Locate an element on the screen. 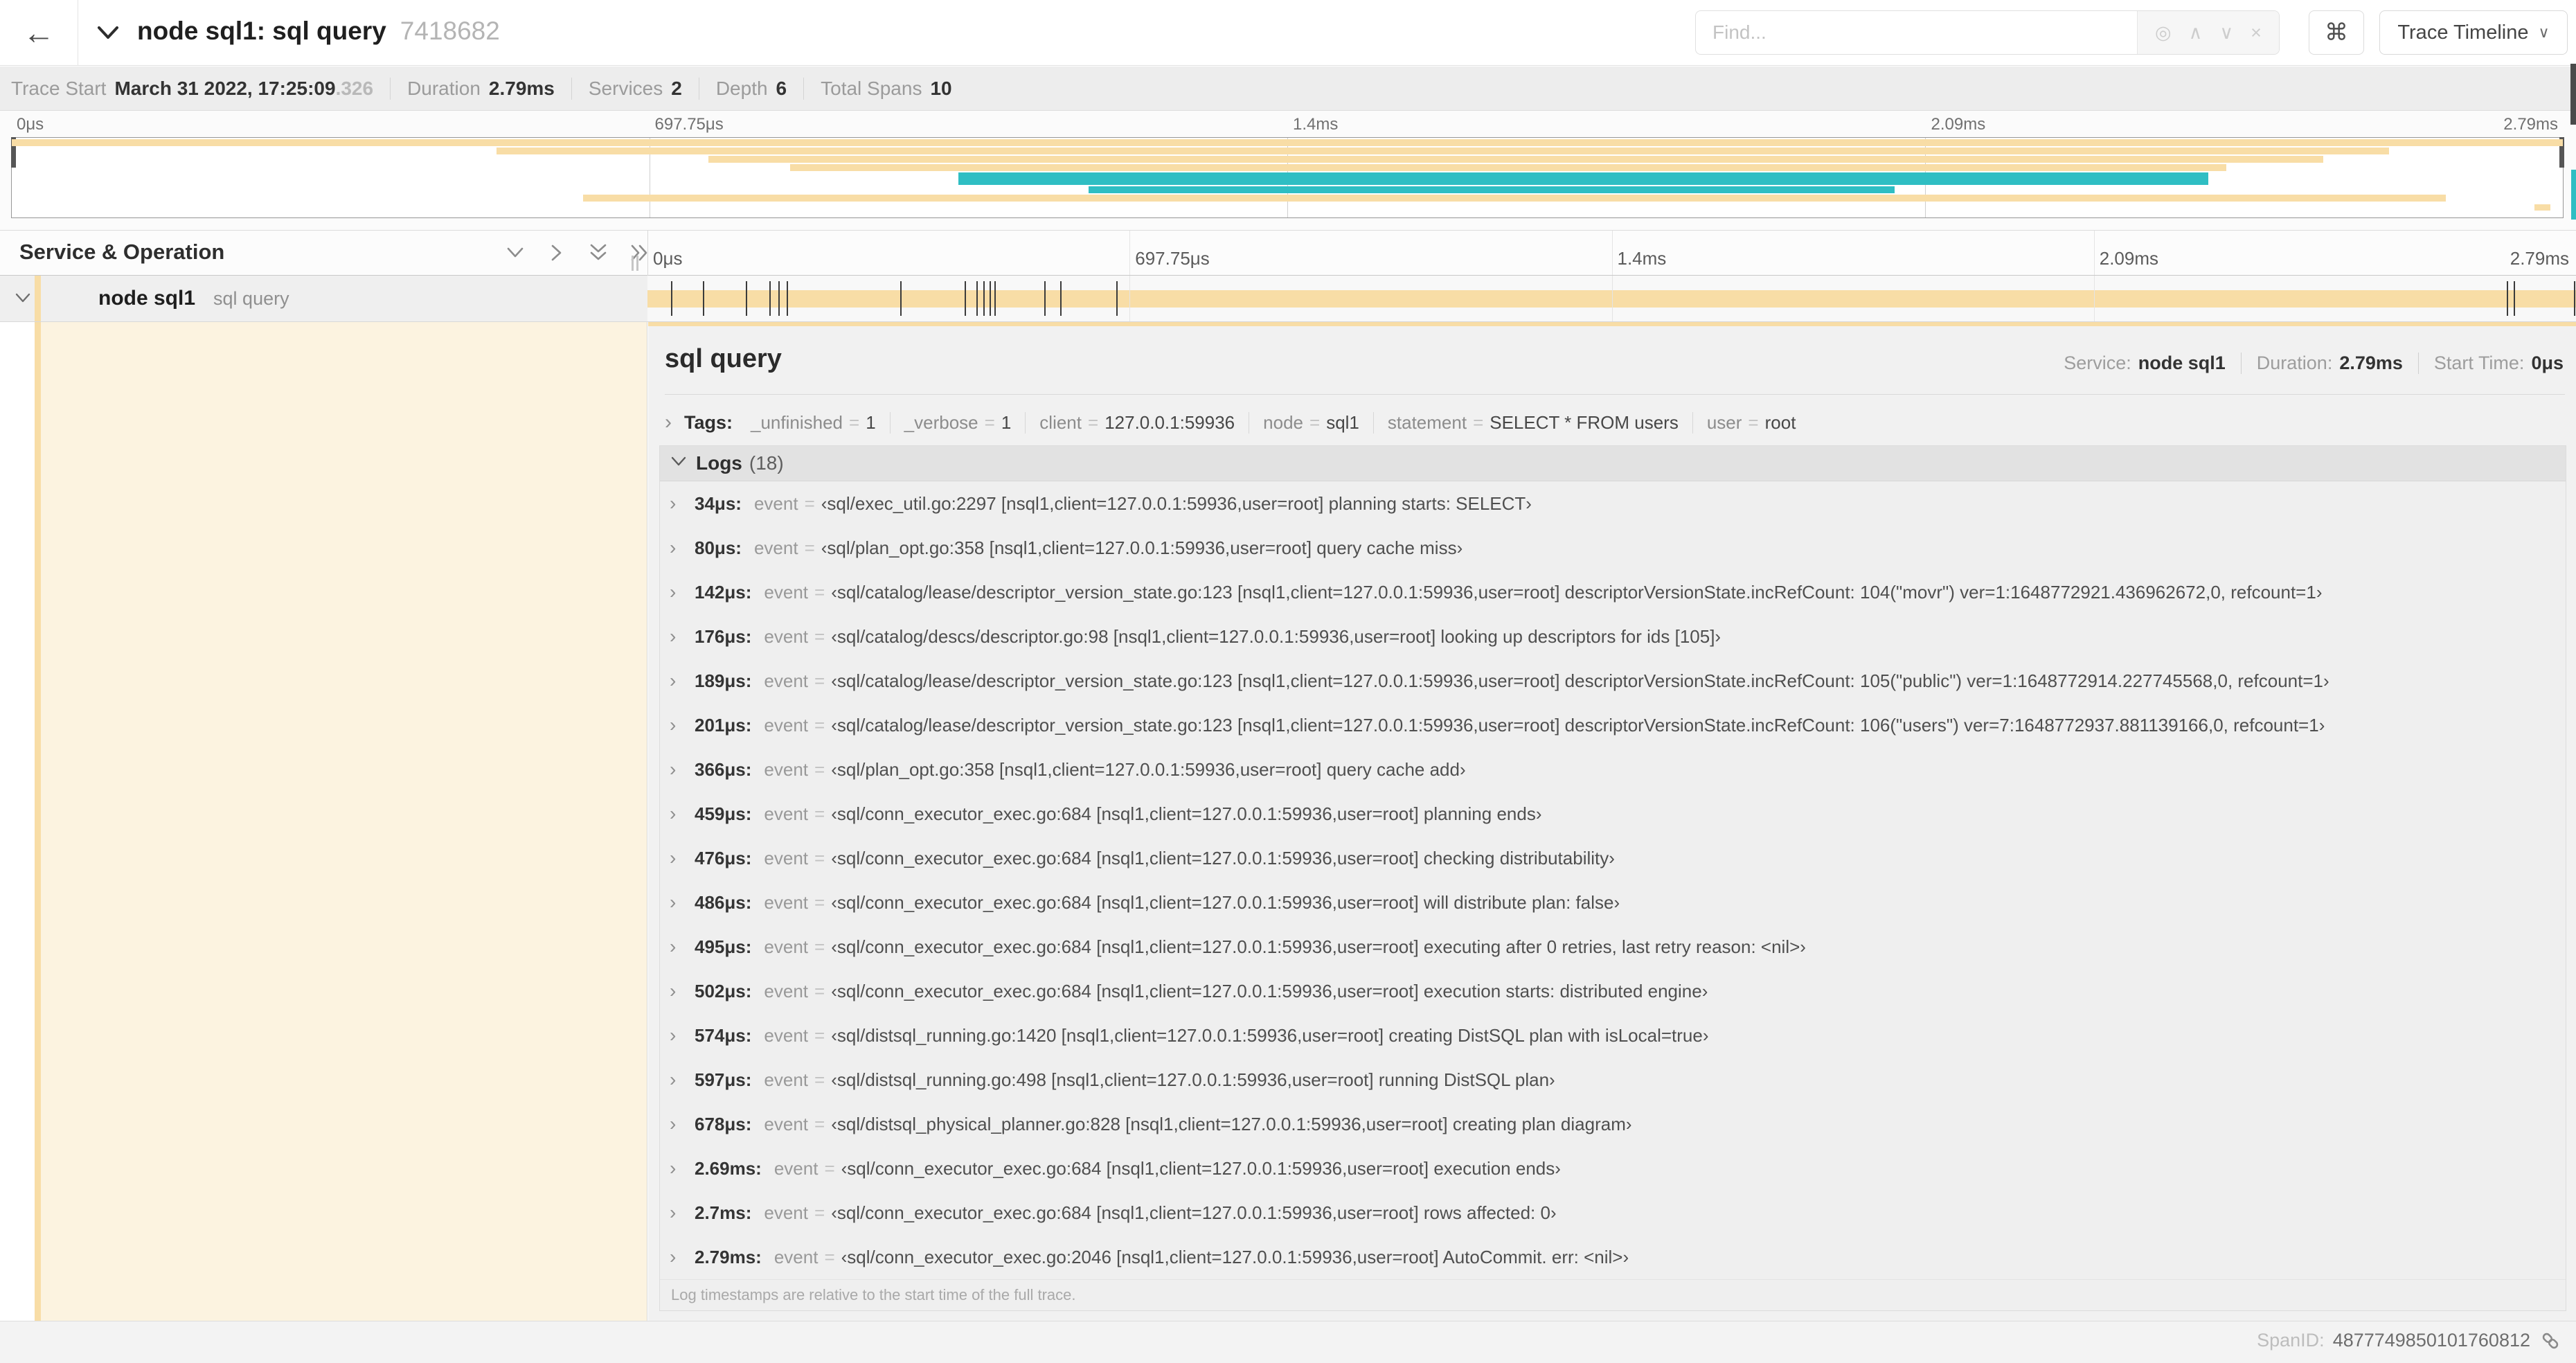 The height and width of the screenshot is (1363, 2576). minimap-axis-label: 0μs is located at coordinates (31, 124).